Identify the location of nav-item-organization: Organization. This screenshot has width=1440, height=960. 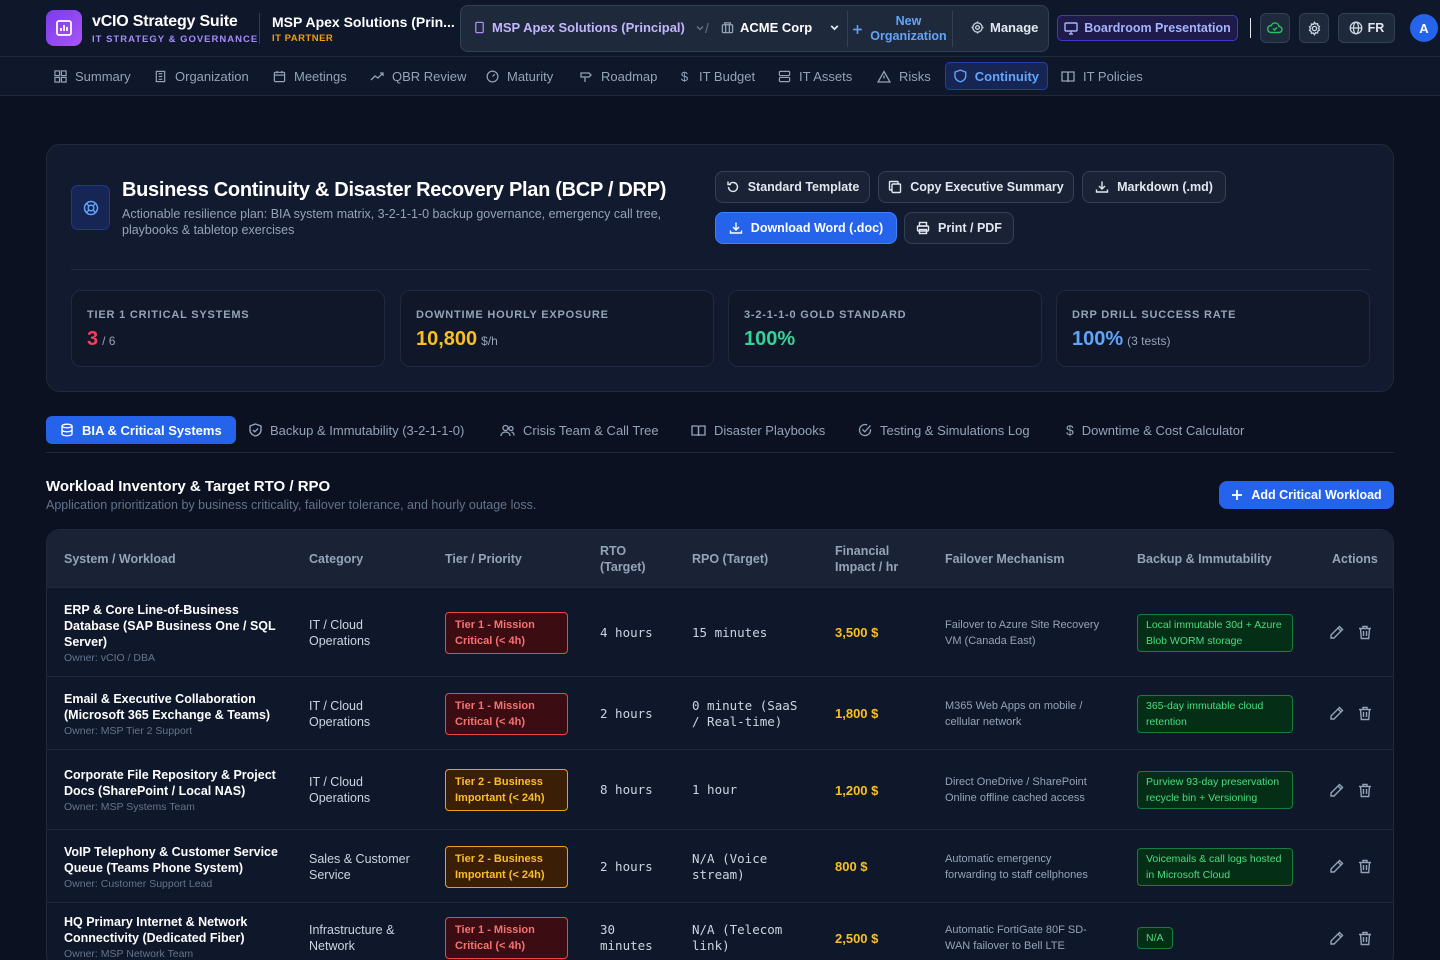
(201, 76).